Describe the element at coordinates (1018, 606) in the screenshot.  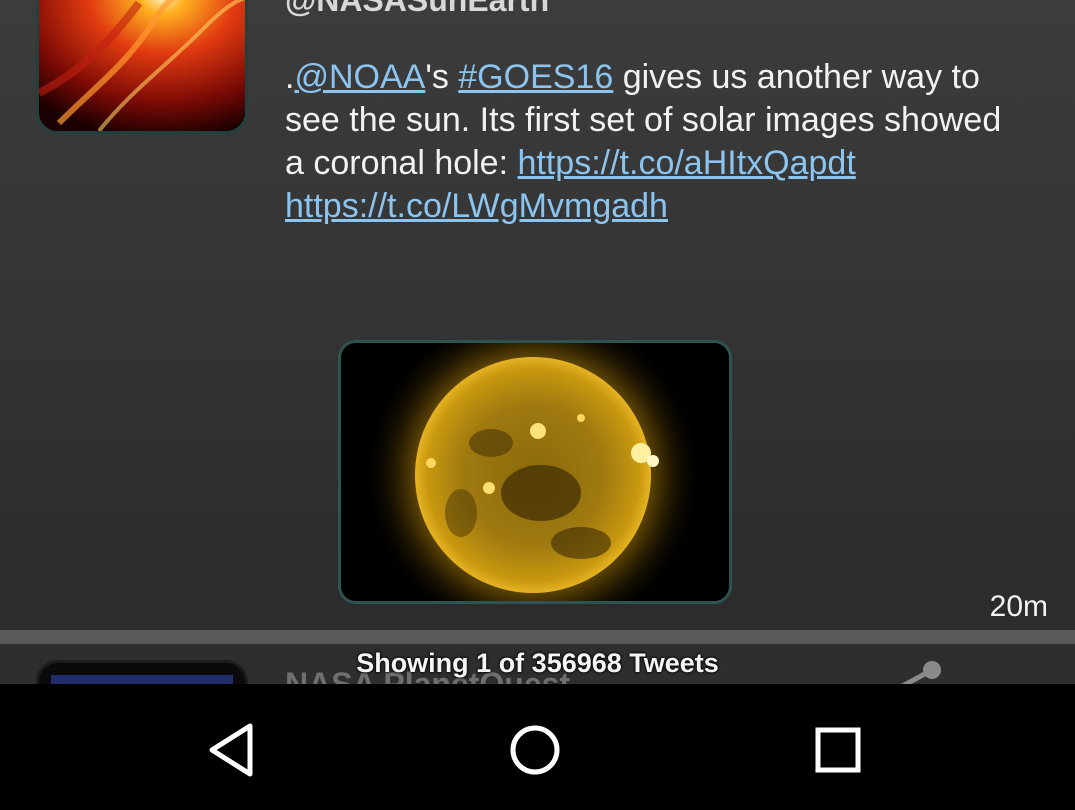
I see `tweet-timestamp: 20m` at that location.